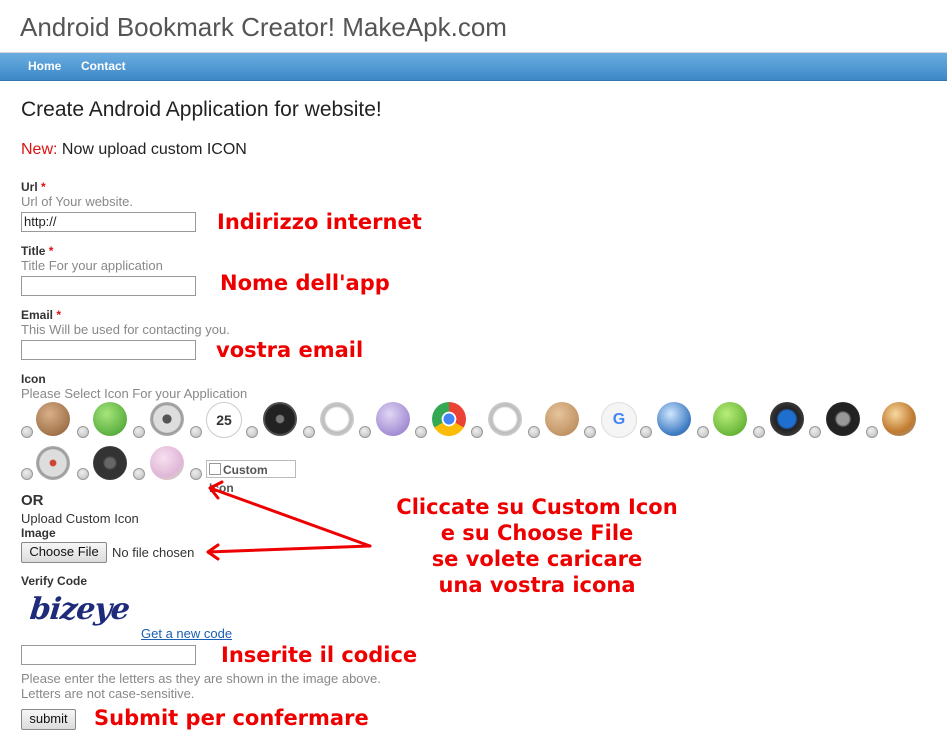 Image resolution: width=947 pixels, height=744 pixels. I want to click on arrow-to-choose-file, so click(289, 549).